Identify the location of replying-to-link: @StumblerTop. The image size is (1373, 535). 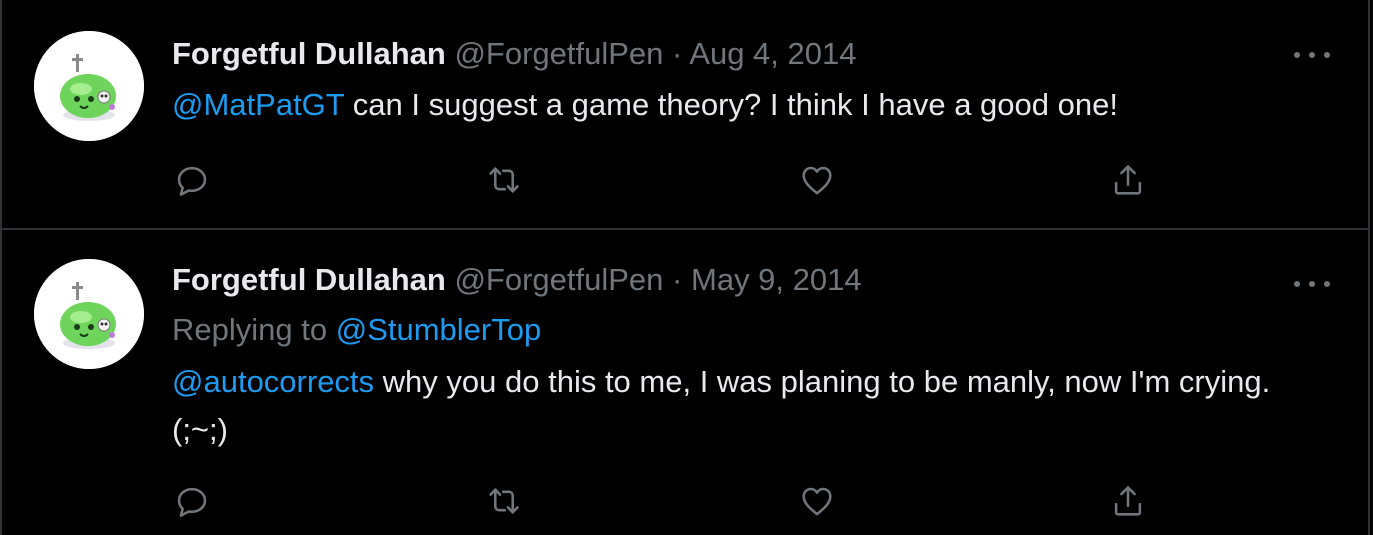
(439, 329).